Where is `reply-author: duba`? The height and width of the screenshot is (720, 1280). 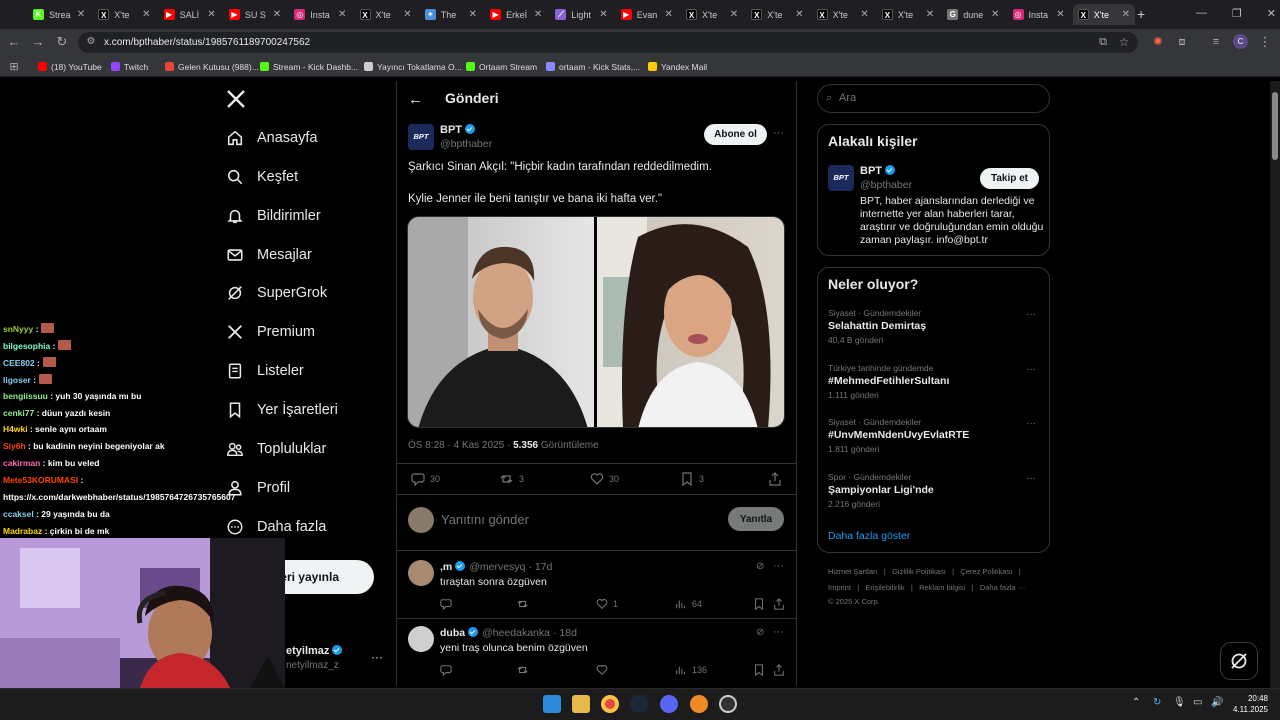
reply-author: duba is located at coordinates (452, 633).